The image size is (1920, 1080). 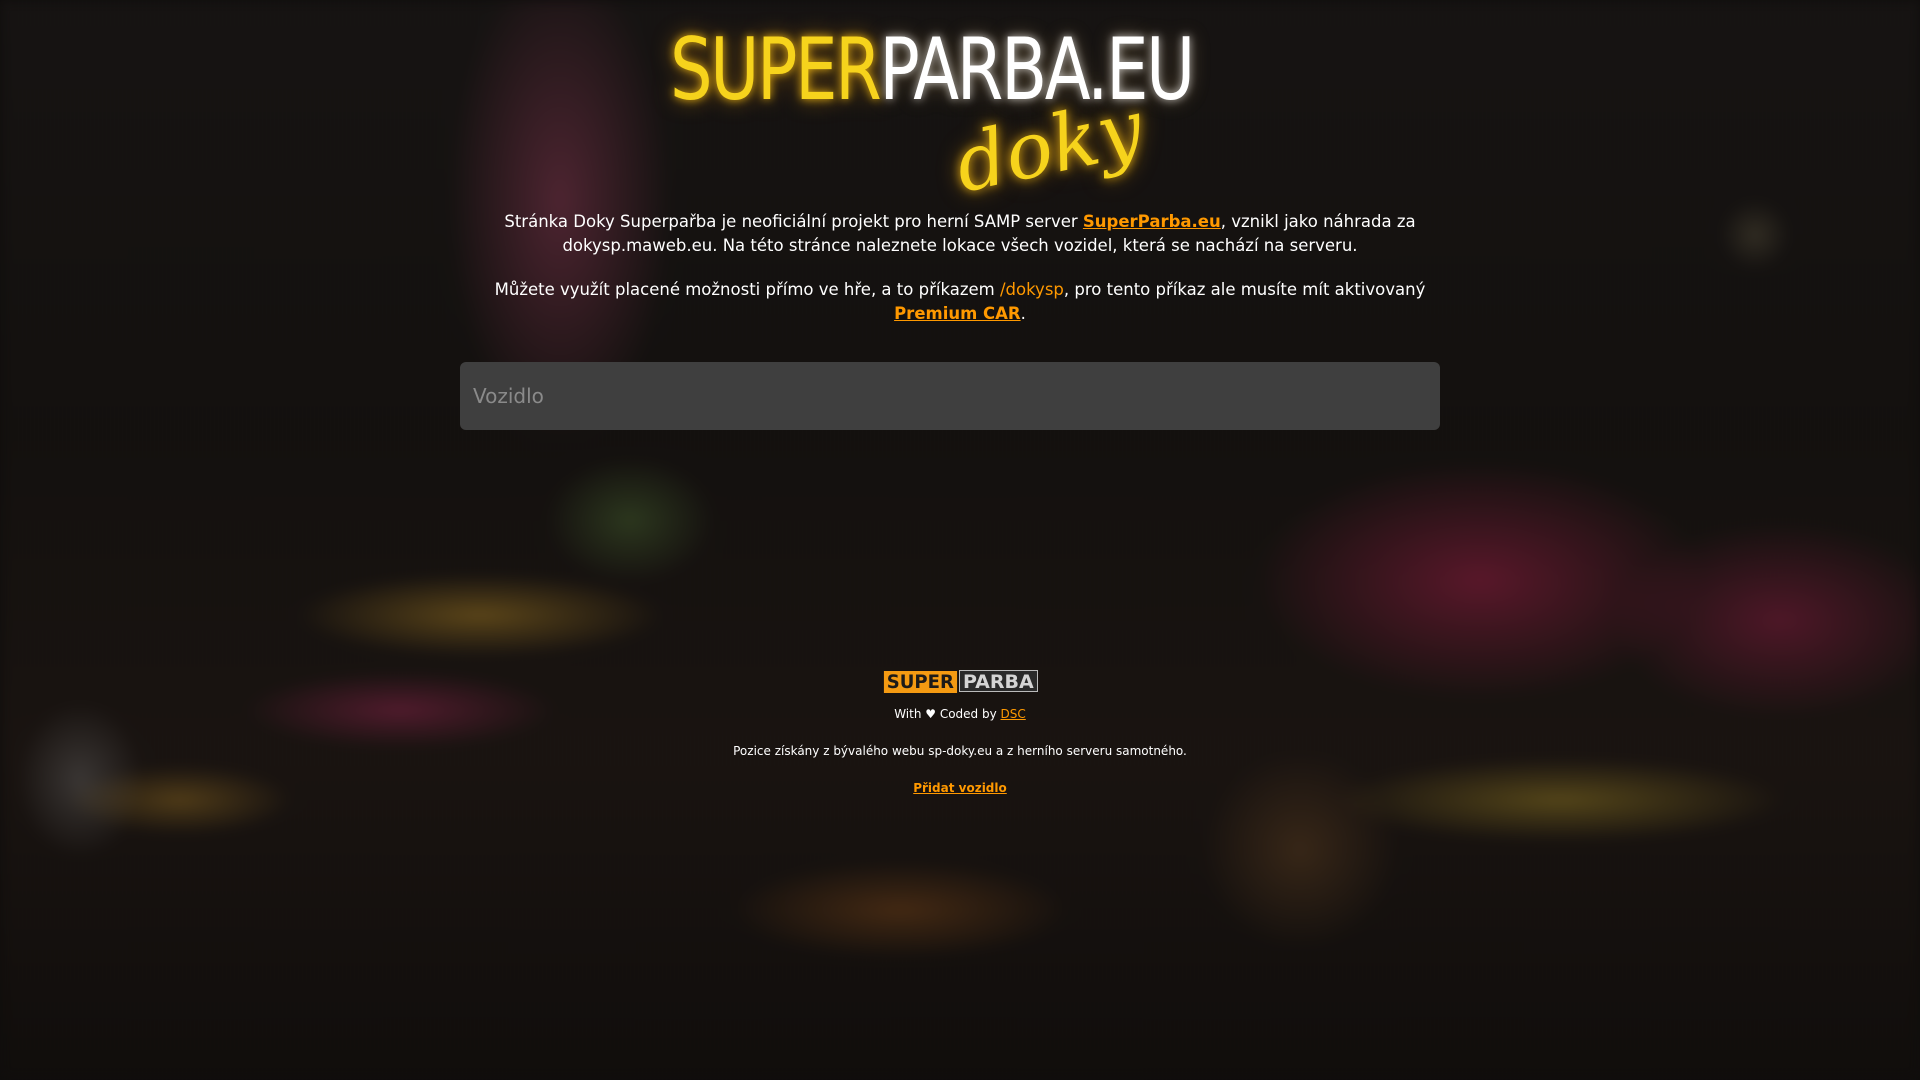 What do you see at coordinates (1023, 313) in the screenshot?
I see `intro-p2-after: .` at bounding box center [1023, 313].